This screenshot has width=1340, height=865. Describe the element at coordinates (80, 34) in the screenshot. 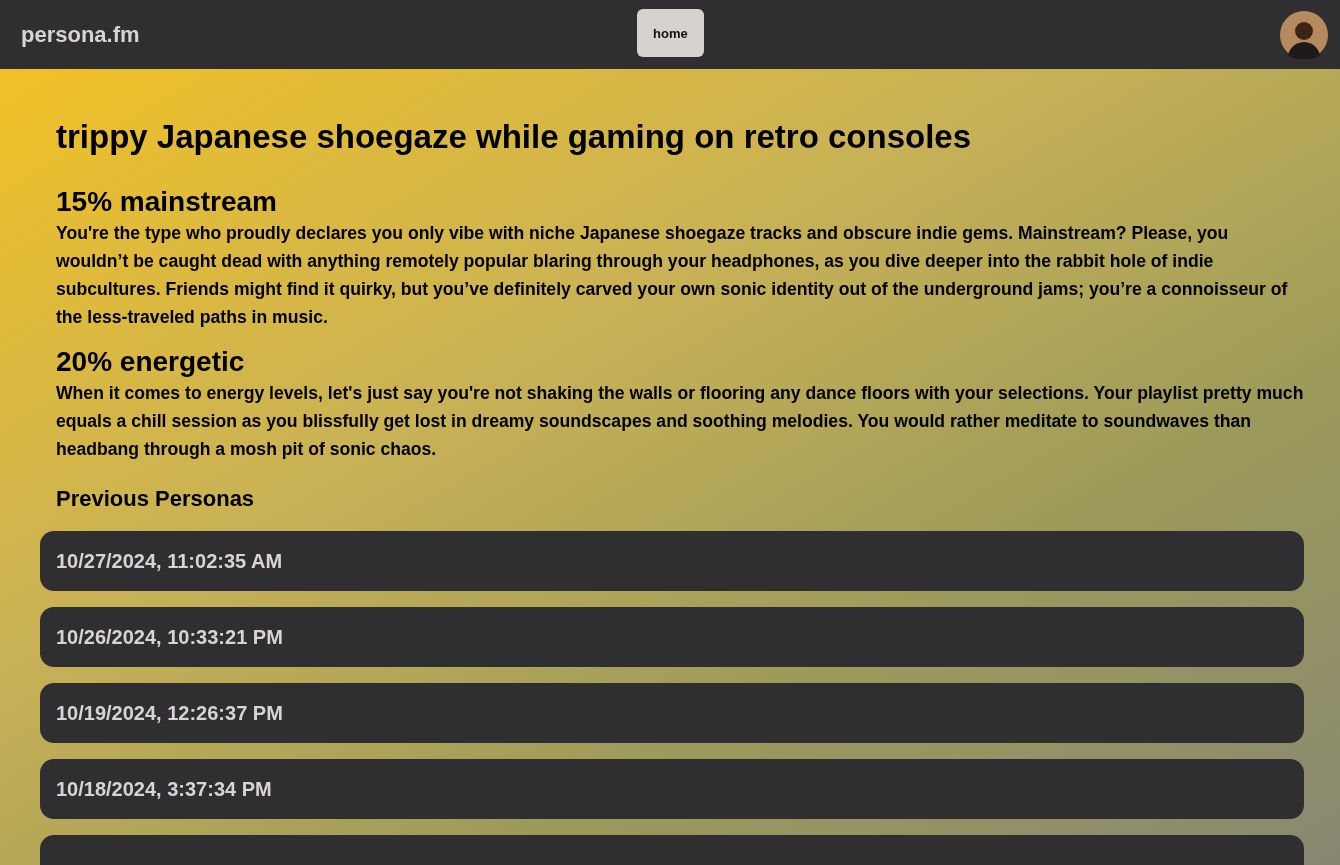

I see `logo: persona.fm` at that location.